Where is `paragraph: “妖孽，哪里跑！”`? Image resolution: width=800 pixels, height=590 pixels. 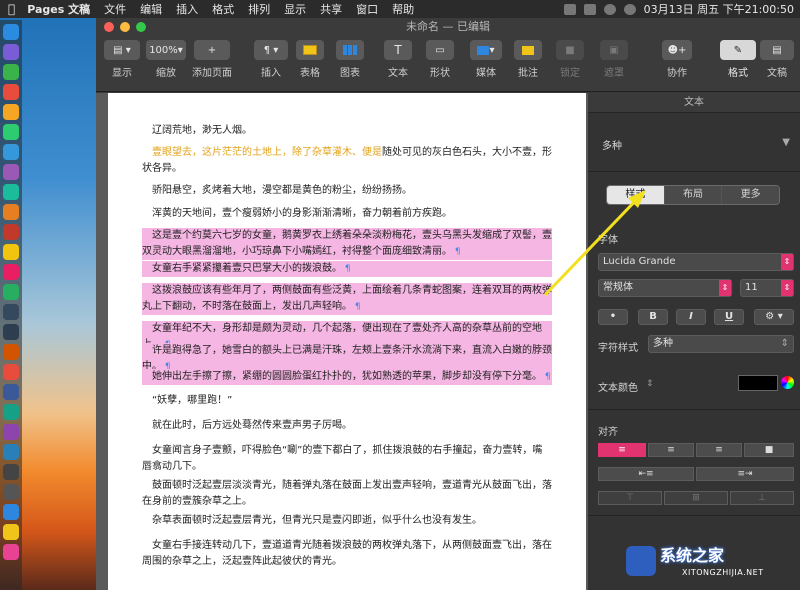 paragraph: “妖孽，哪里跑！” is located at coordinates (347, 401).